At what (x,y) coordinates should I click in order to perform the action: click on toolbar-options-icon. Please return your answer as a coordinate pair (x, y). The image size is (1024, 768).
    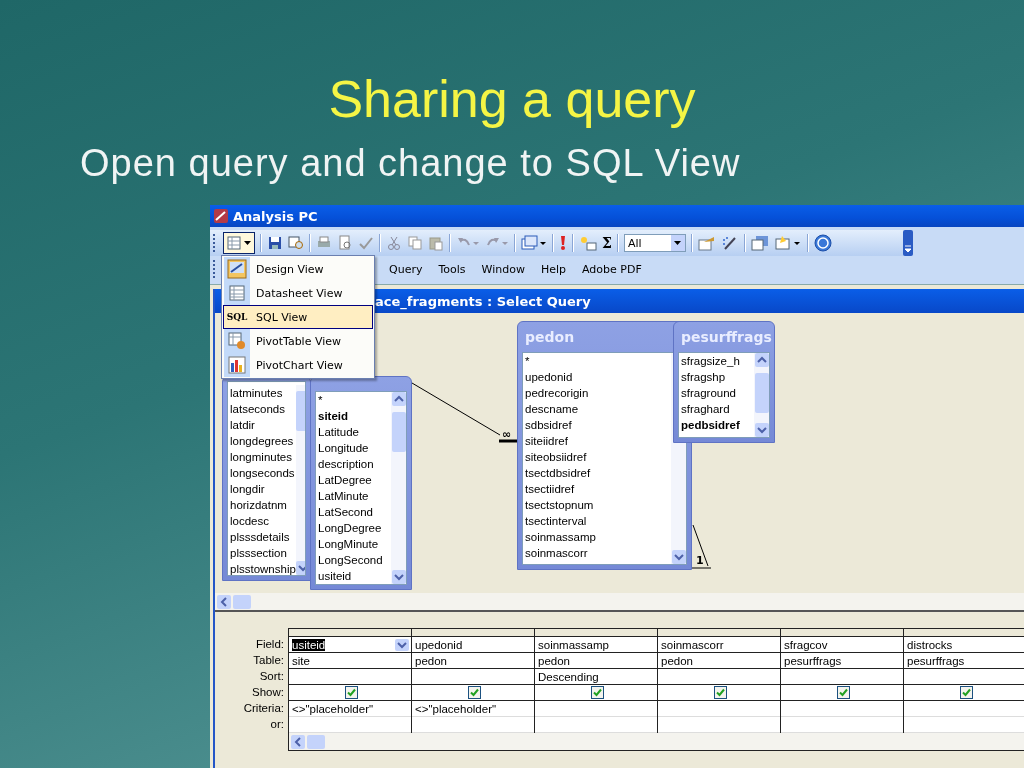
    Looking at the image, I should click on (908, 243).